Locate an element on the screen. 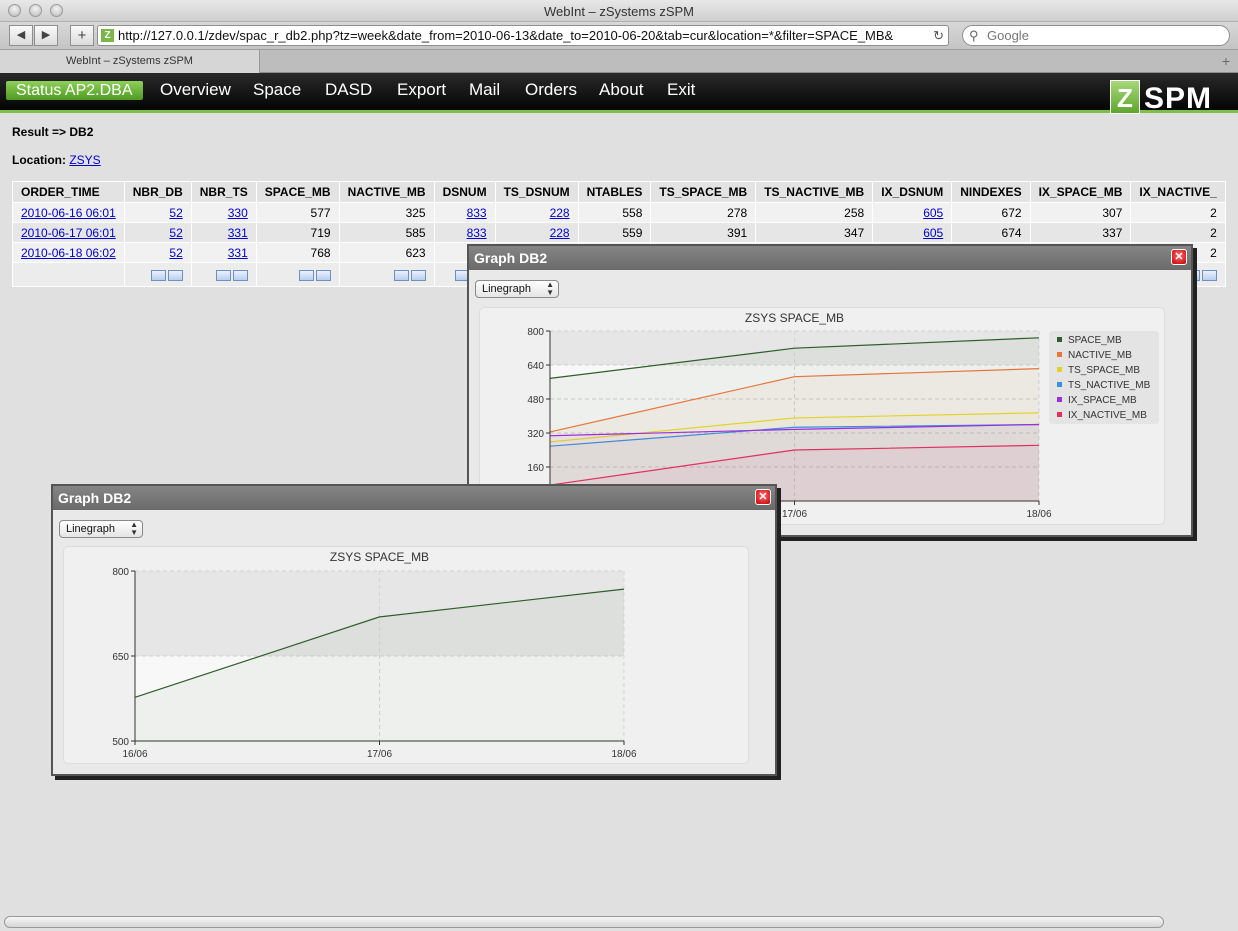  horizontal-scrollbar is located at coordinates (584, 922).